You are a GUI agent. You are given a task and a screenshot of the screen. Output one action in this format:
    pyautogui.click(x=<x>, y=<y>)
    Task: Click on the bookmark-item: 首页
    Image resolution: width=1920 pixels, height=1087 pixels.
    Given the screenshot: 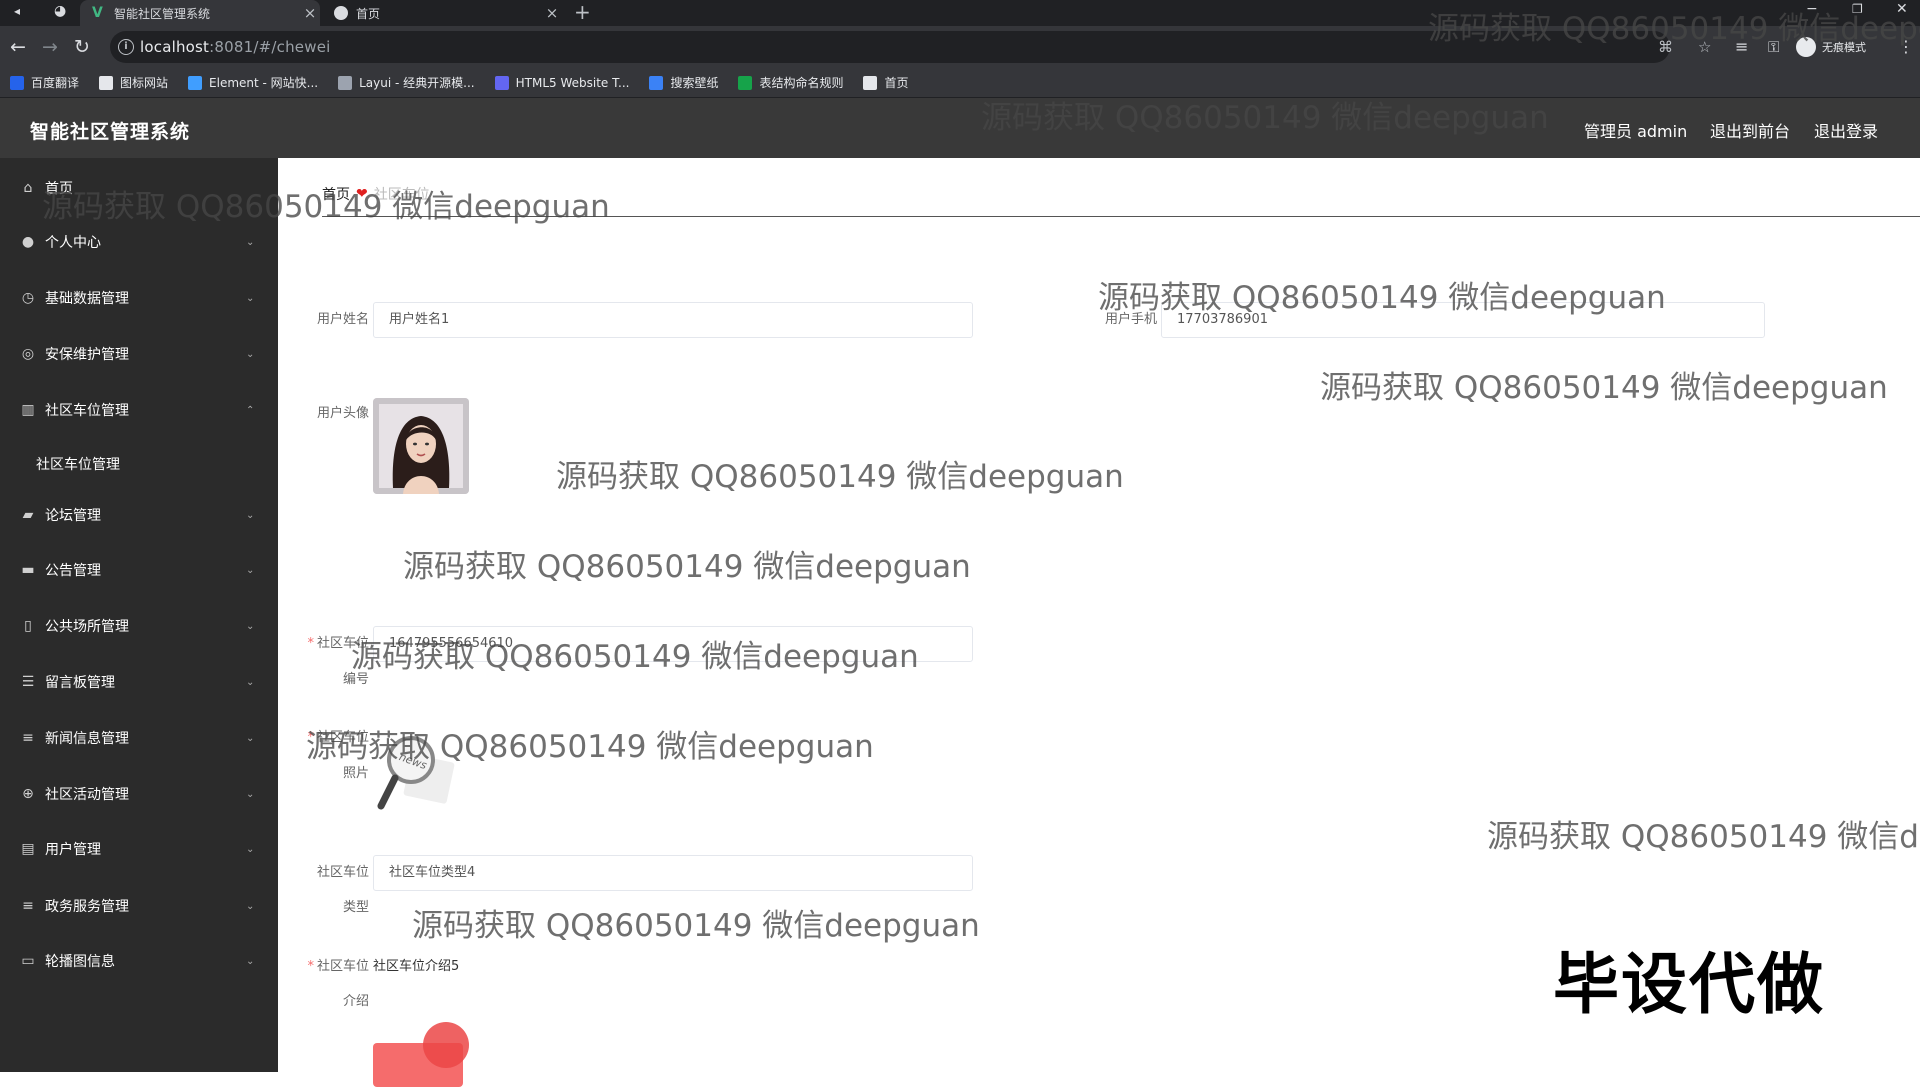 What is the action you would take?
    pyautogui.click(x=886, y=82)
    